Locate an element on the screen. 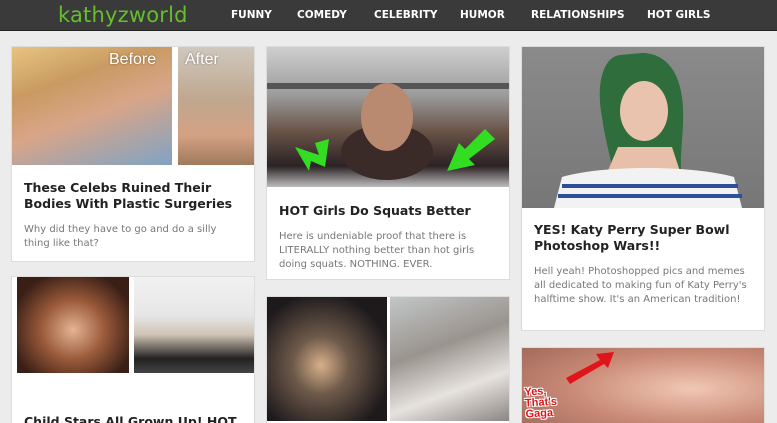  nav-comedy: COMEDY is located at coordinates (322, 15).